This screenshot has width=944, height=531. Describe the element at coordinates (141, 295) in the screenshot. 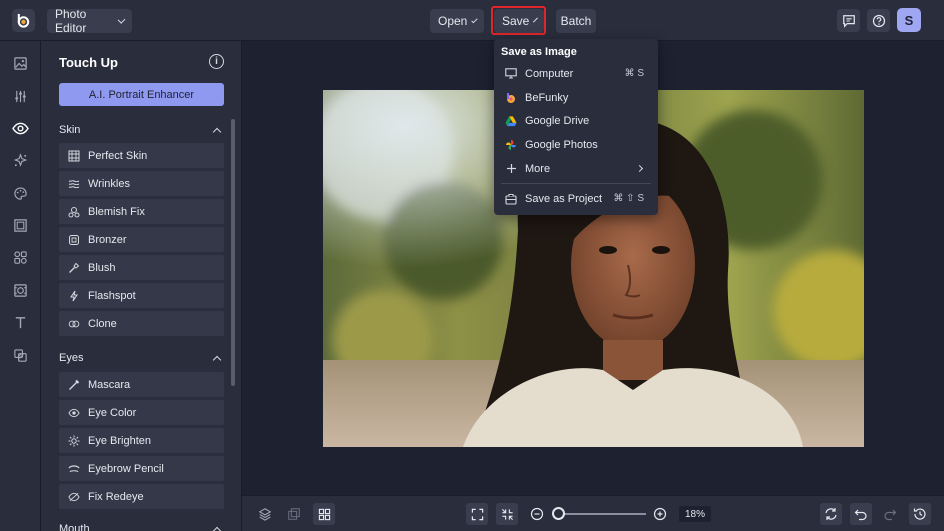

I see `tool-flashspot: Flashspot` at that location.